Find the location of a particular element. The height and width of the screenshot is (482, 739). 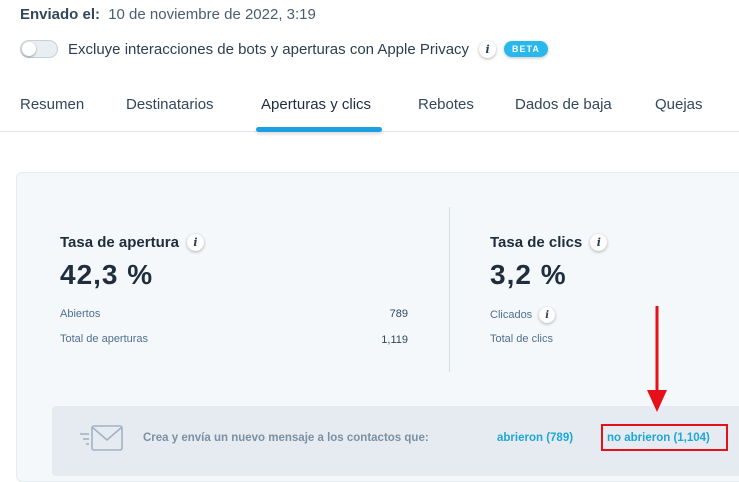

tab-resumen: Resumen is located at coordinates (52, 104).